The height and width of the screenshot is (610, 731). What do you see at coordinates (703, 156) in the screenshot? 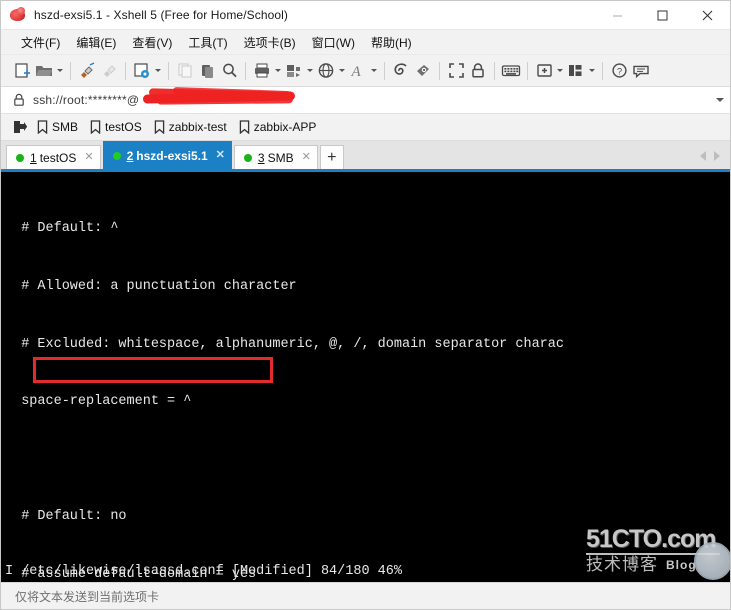
I see `chevron-left-icon` at bounding box center [703, 156].